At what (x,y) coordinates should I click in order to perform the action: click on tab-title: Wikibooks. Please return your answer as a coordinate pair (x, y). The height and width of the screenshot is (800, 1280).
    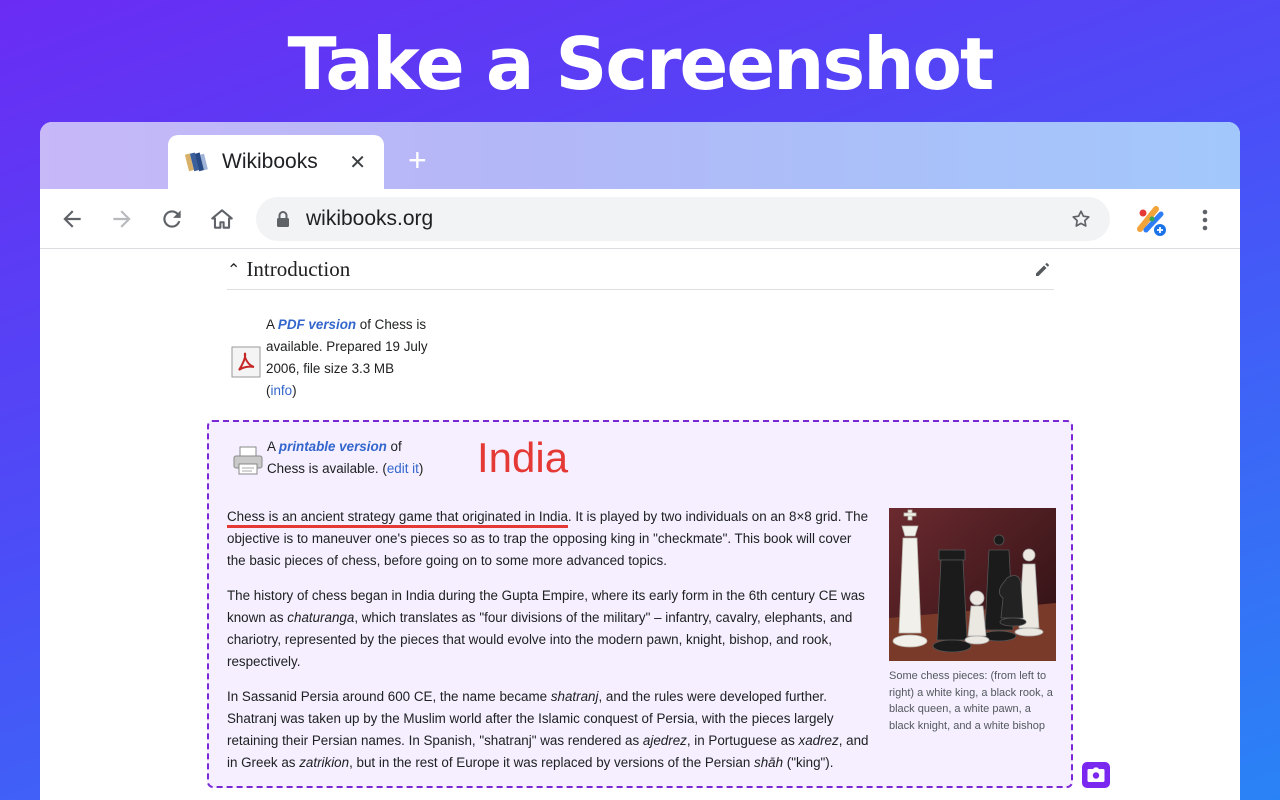
    Looking at the image, I should click on (270, 161).